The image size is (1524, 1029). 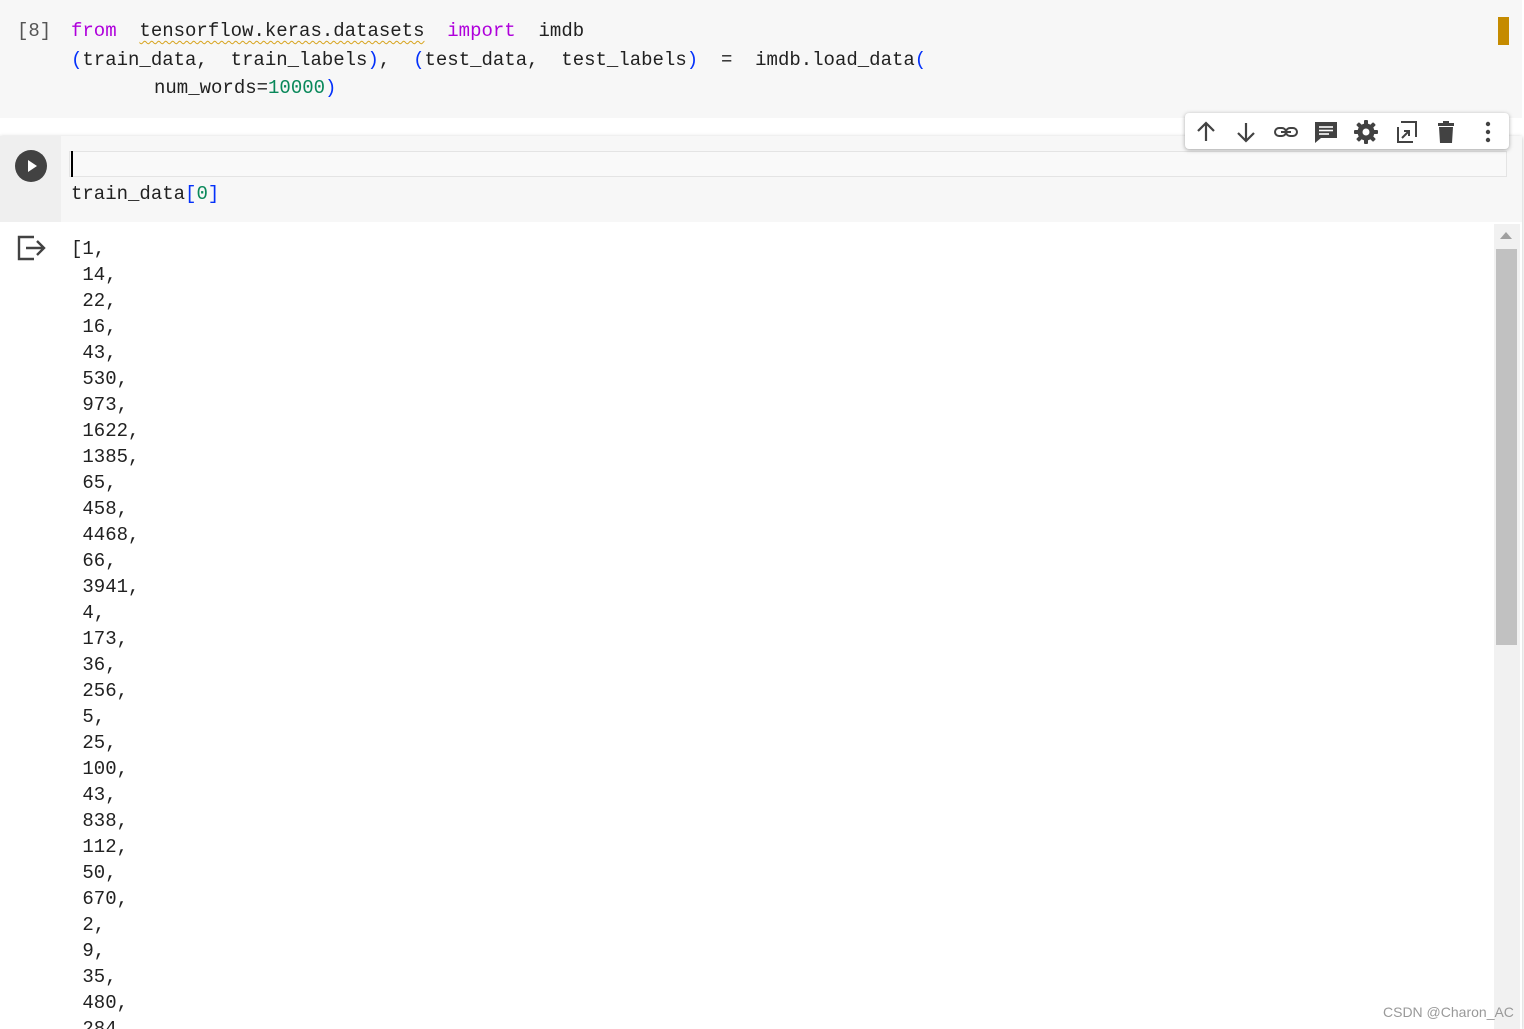 I want to click on output-line: 66,, so click(x=94, y=561).